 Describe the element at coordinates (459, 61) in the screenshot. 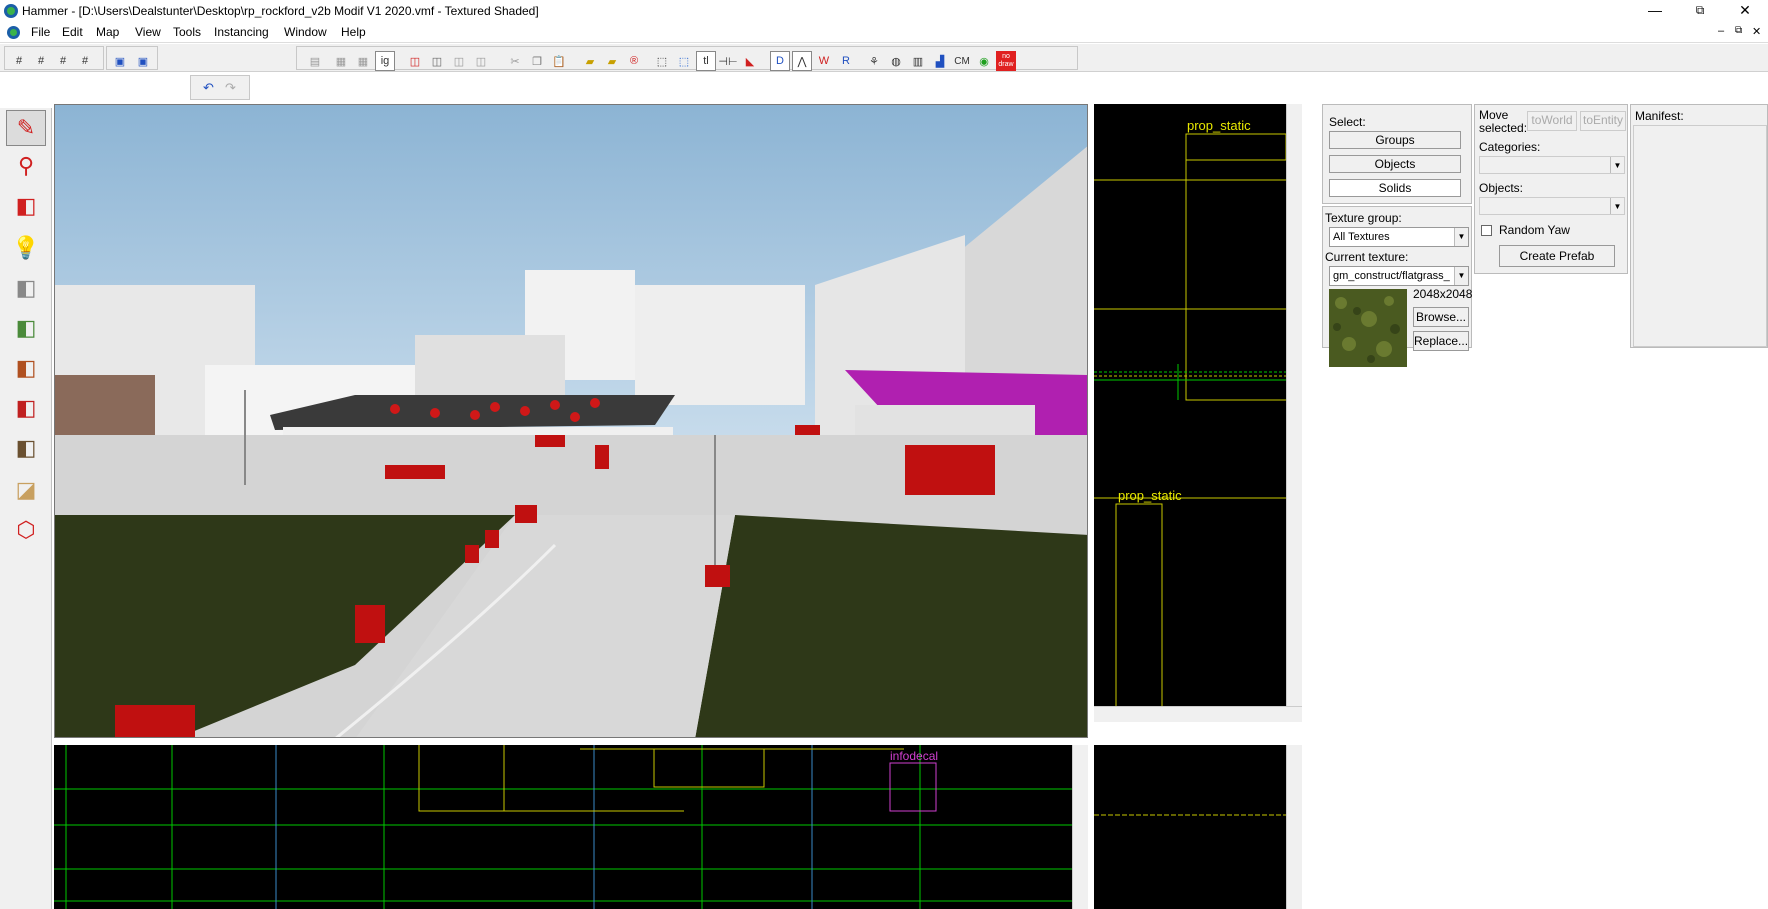

I see `unhide-icon: ◫` at that location.